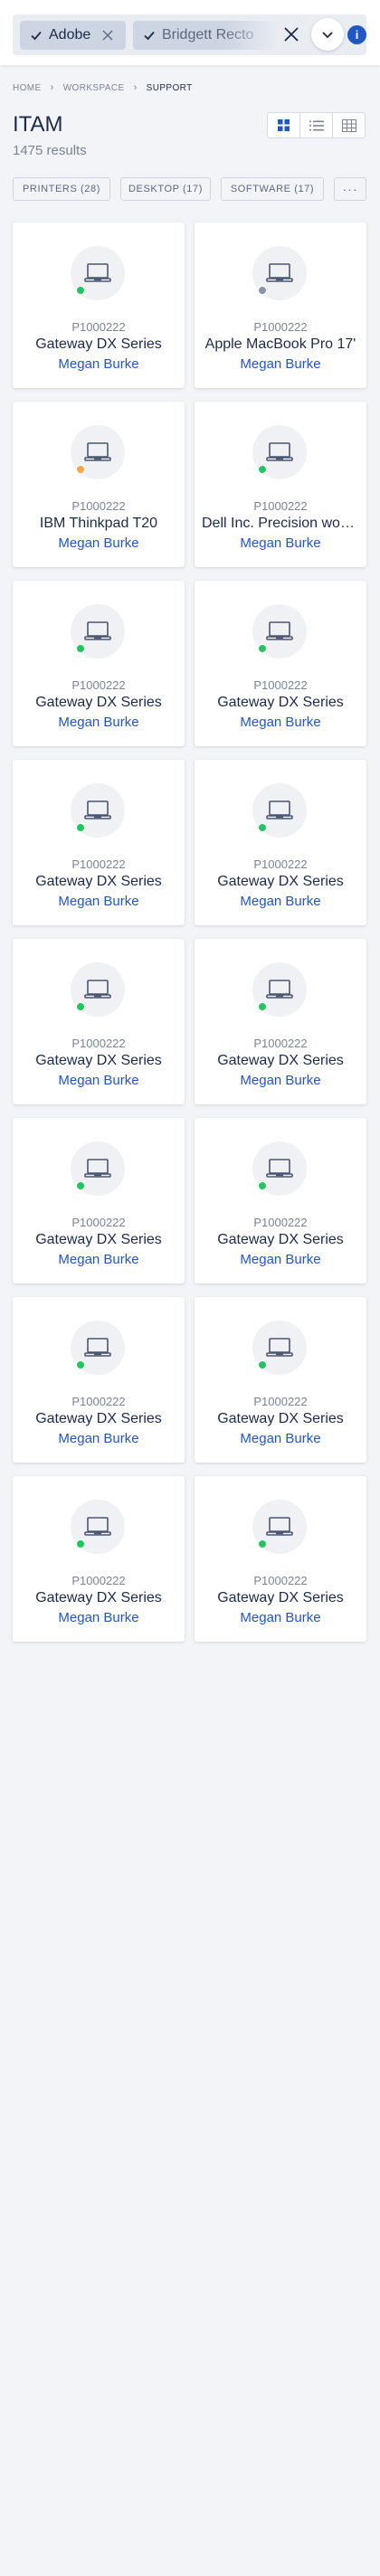 Image resolution: width=380 pixels, height=2576 pixels. I want to click on expand-filters-button, so click(328, 34).